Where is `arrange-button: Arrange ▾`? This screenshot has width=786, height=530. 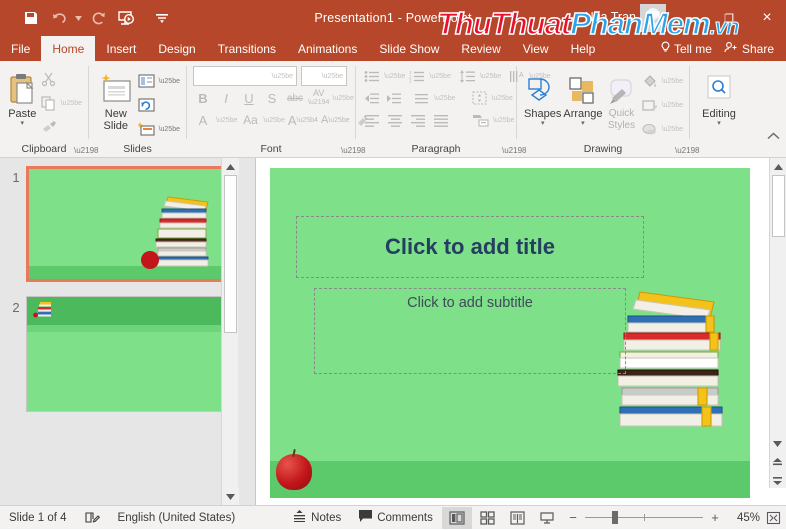 arrange-button: Arrange ▾ is located at coordinates (582, 97).